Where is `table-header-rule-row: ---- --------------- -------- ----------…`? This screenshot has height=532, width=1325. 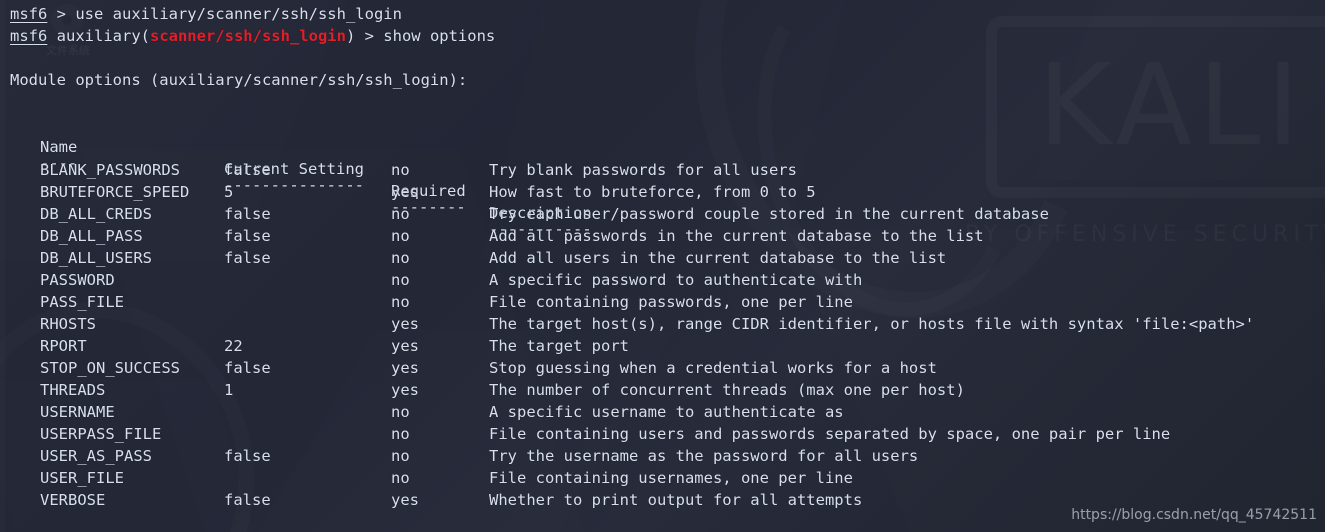
table-header-rule-row: ---- --------------- -------- ----------… is located at coordinates (296, 184).